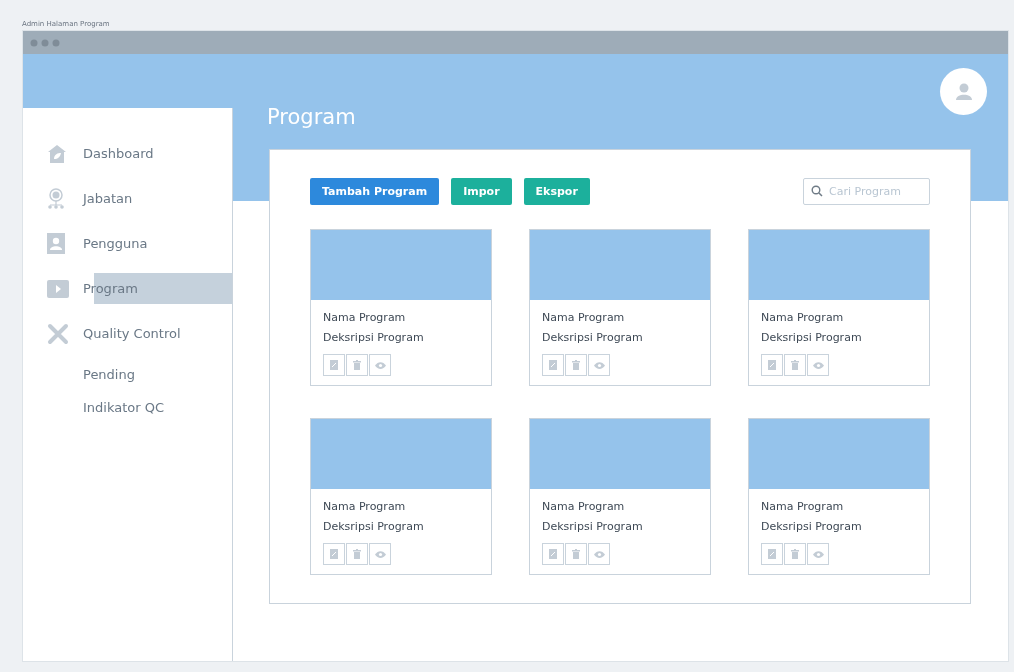  What do you see at coordinates (58, 288) in the screenshot?
I see `play-icon` at bounding box center [58, 288].